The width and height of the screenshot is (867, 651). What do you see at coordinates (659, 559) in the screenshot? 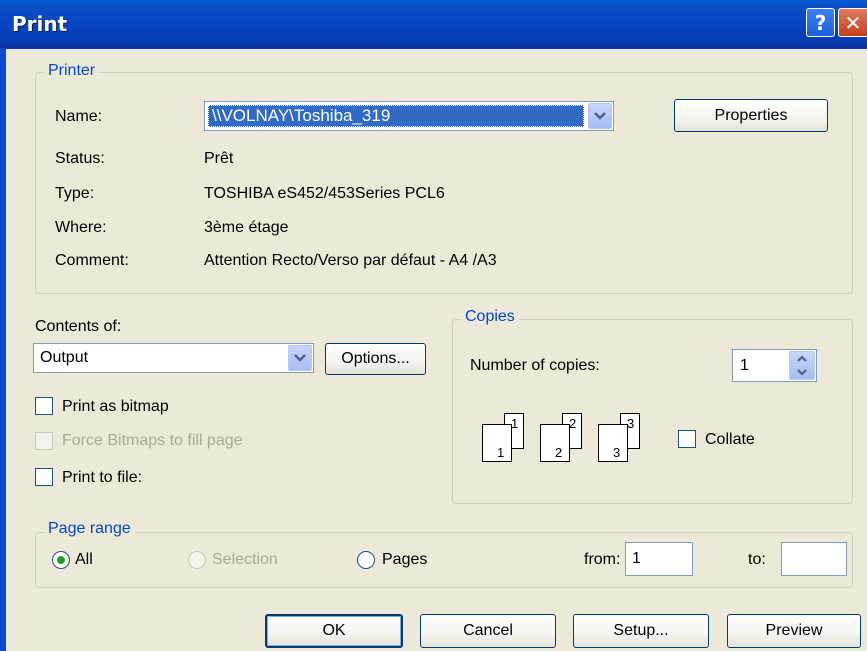
I see `from-input: 1` at bounding box center [659, 559].